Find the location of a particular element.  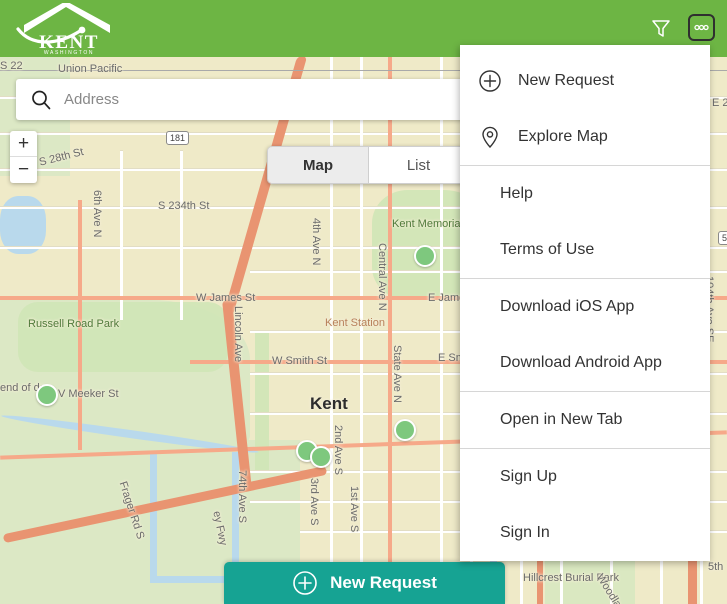

map-label: Kent is located at coordinates (329, 403).